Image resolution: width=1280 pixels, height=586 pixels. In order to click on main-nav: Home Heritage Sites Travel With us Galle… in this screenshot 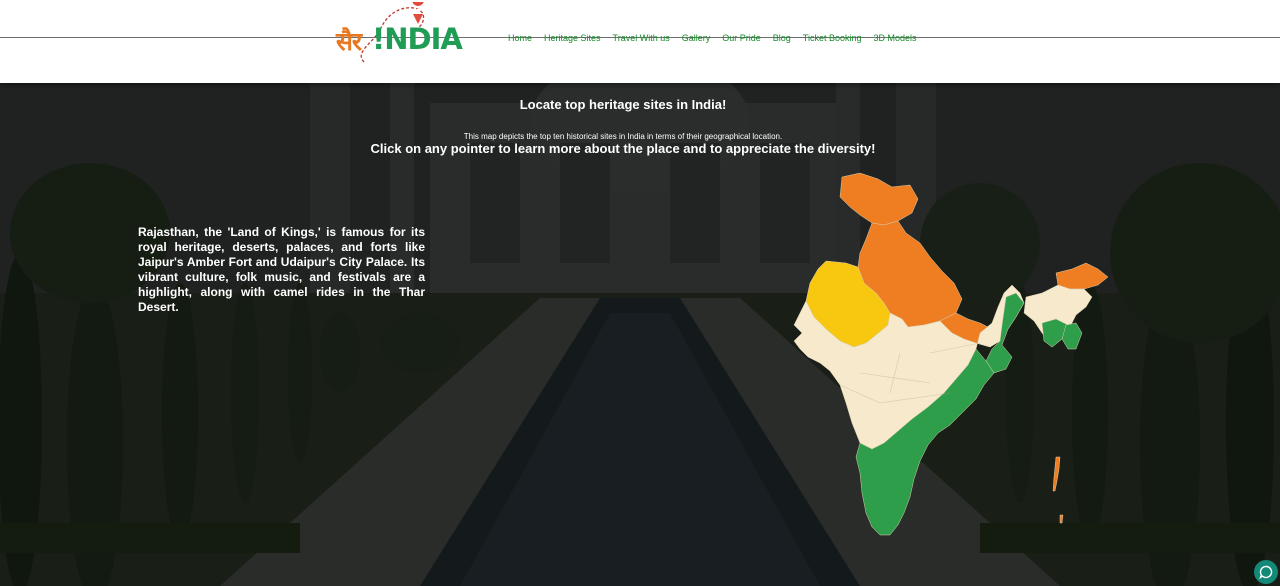, I will do `click(718, 38)`.